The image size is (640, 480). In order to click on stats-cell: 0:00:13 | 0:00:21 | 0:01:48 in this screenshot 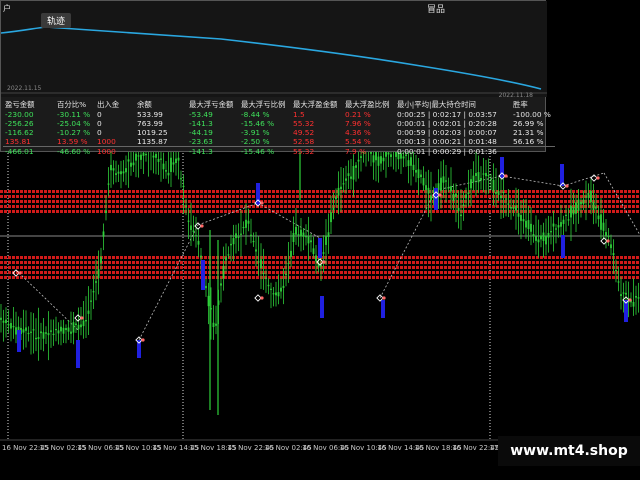, I will do `click(447, 141)`.